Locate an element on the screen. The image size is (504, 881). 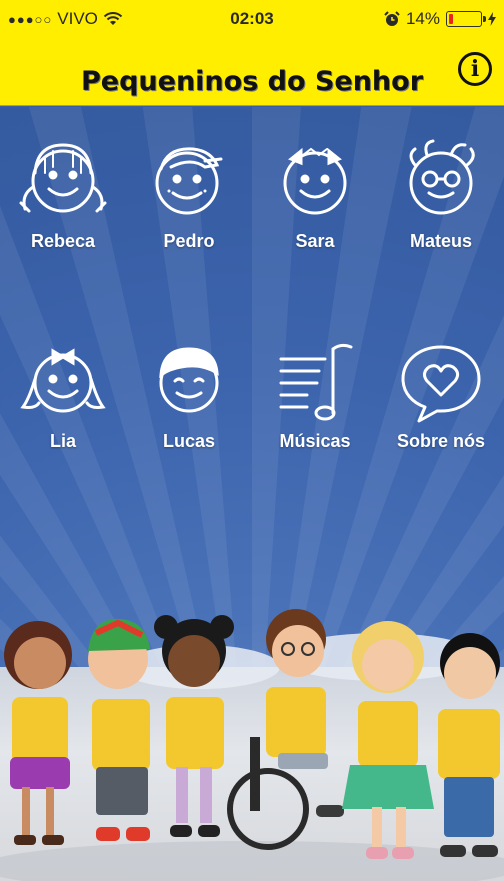
kid-girl-pigtails is located at coordinates (194, 726).